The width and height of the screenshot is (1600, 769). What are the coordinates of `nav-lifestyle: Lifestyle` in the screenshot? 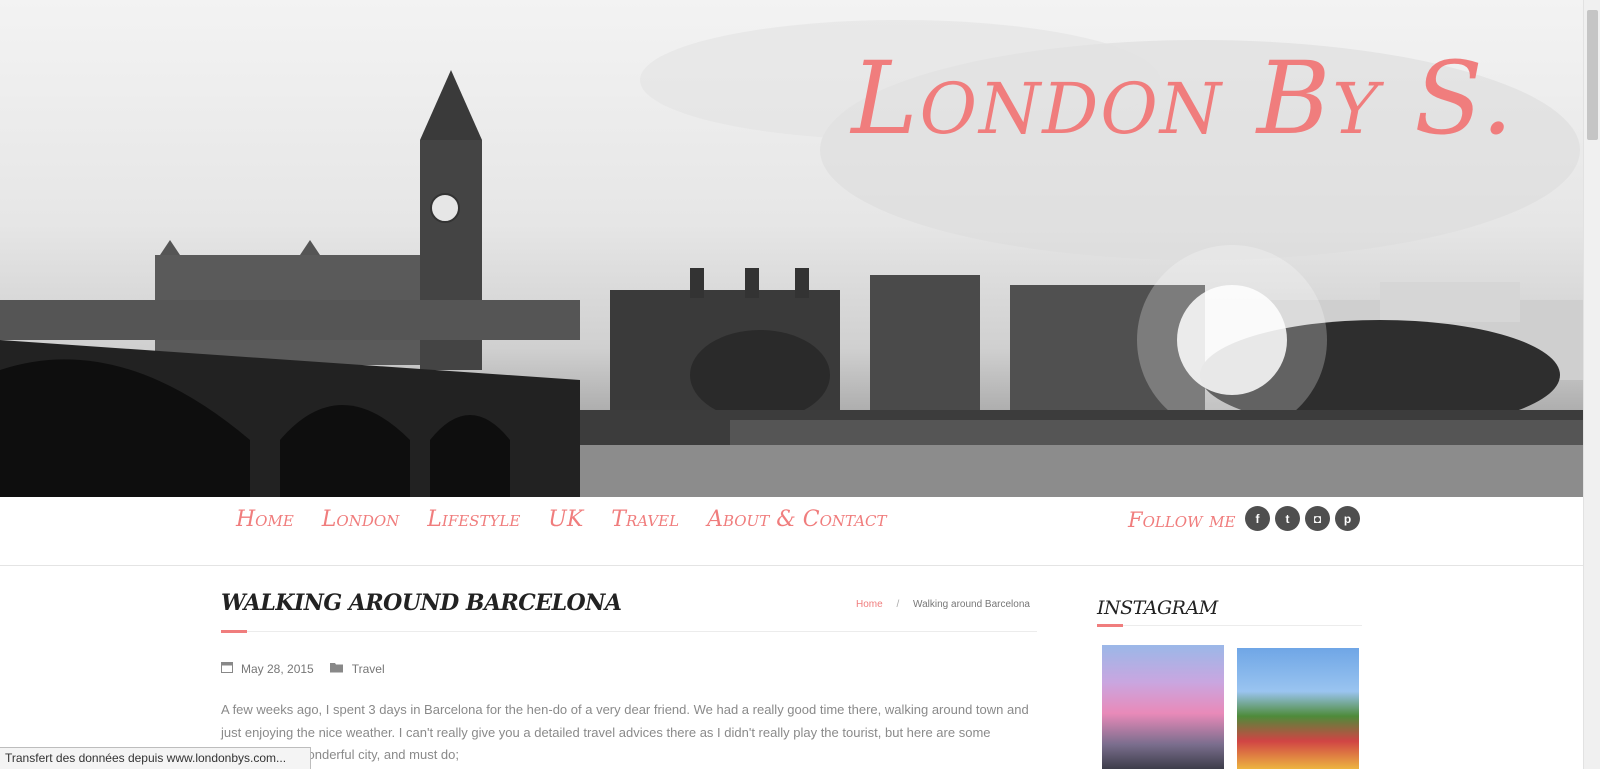 It's located at (473, 519).